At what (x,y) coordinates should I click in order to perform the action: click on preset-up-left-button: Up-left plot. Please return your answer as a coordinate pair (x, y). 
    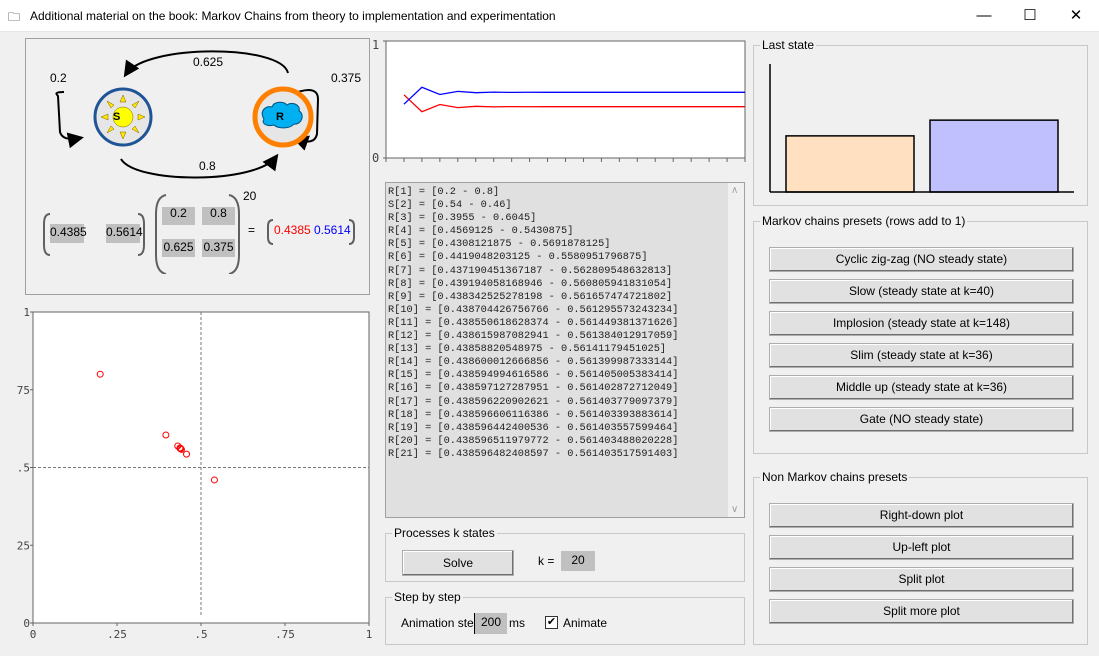
    Looking at the image, I should click on (921, 547).